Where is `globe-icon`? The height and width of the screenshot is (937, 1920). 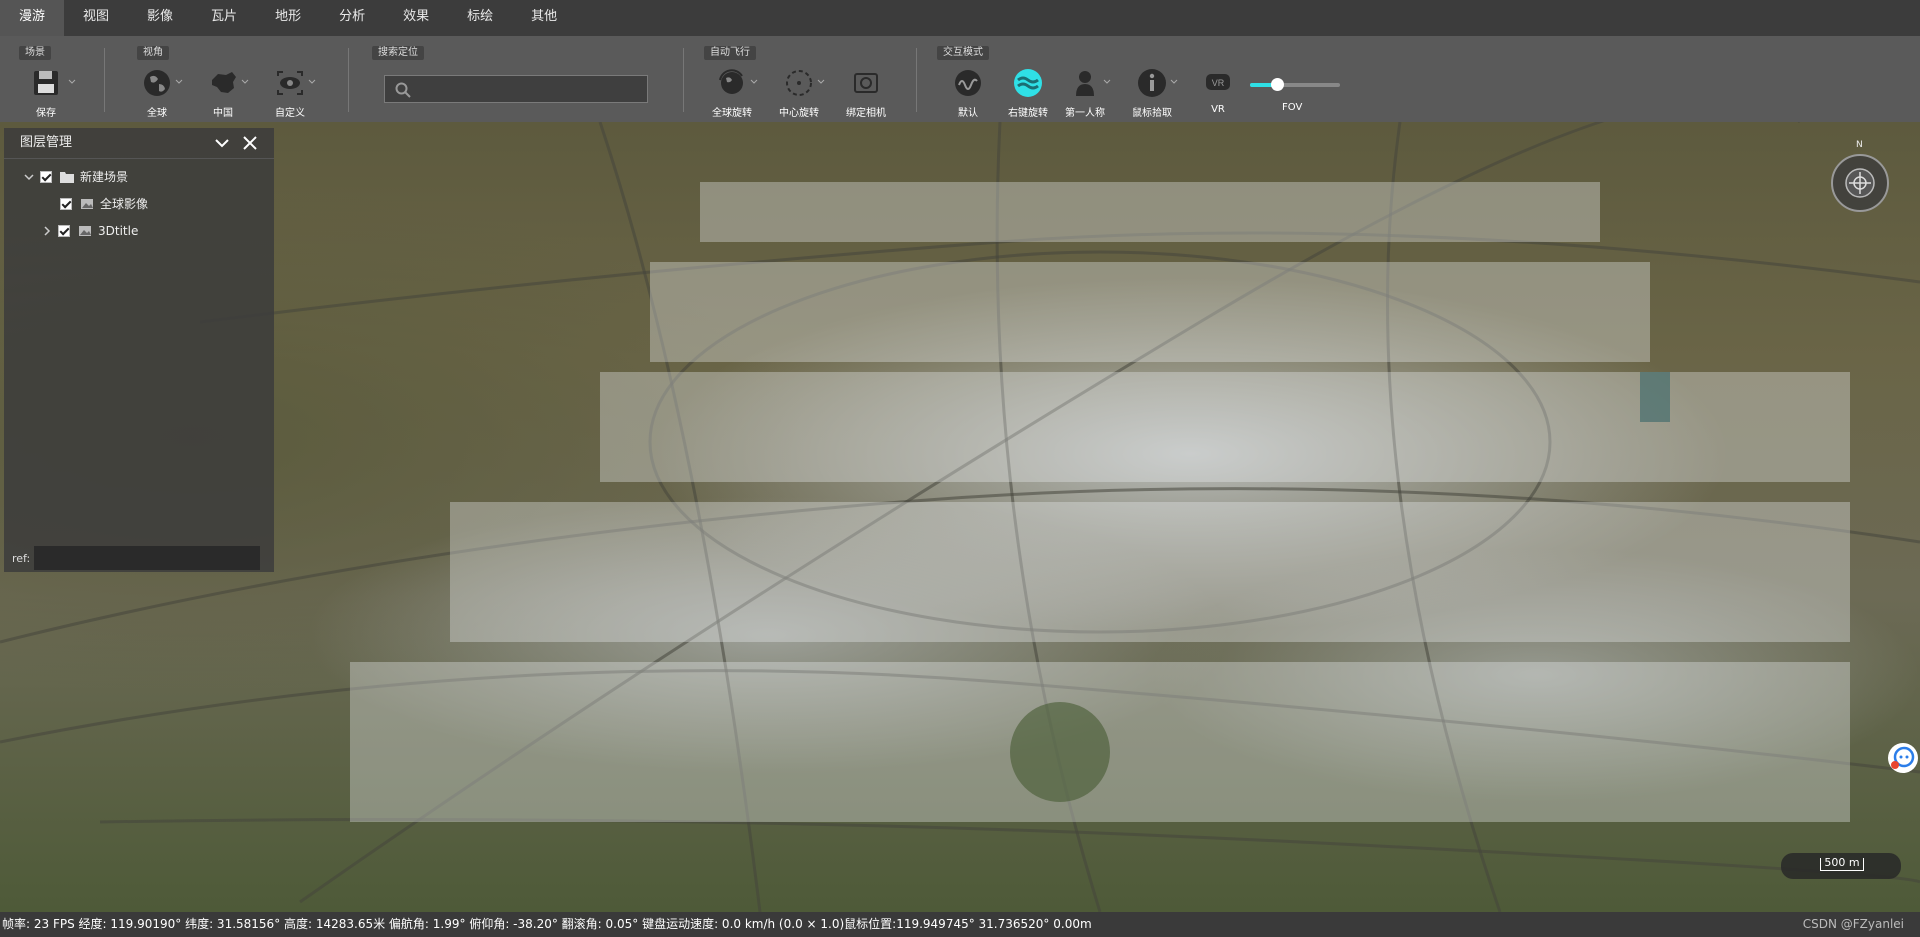
globe-icon is located at coordinates (157, 83).